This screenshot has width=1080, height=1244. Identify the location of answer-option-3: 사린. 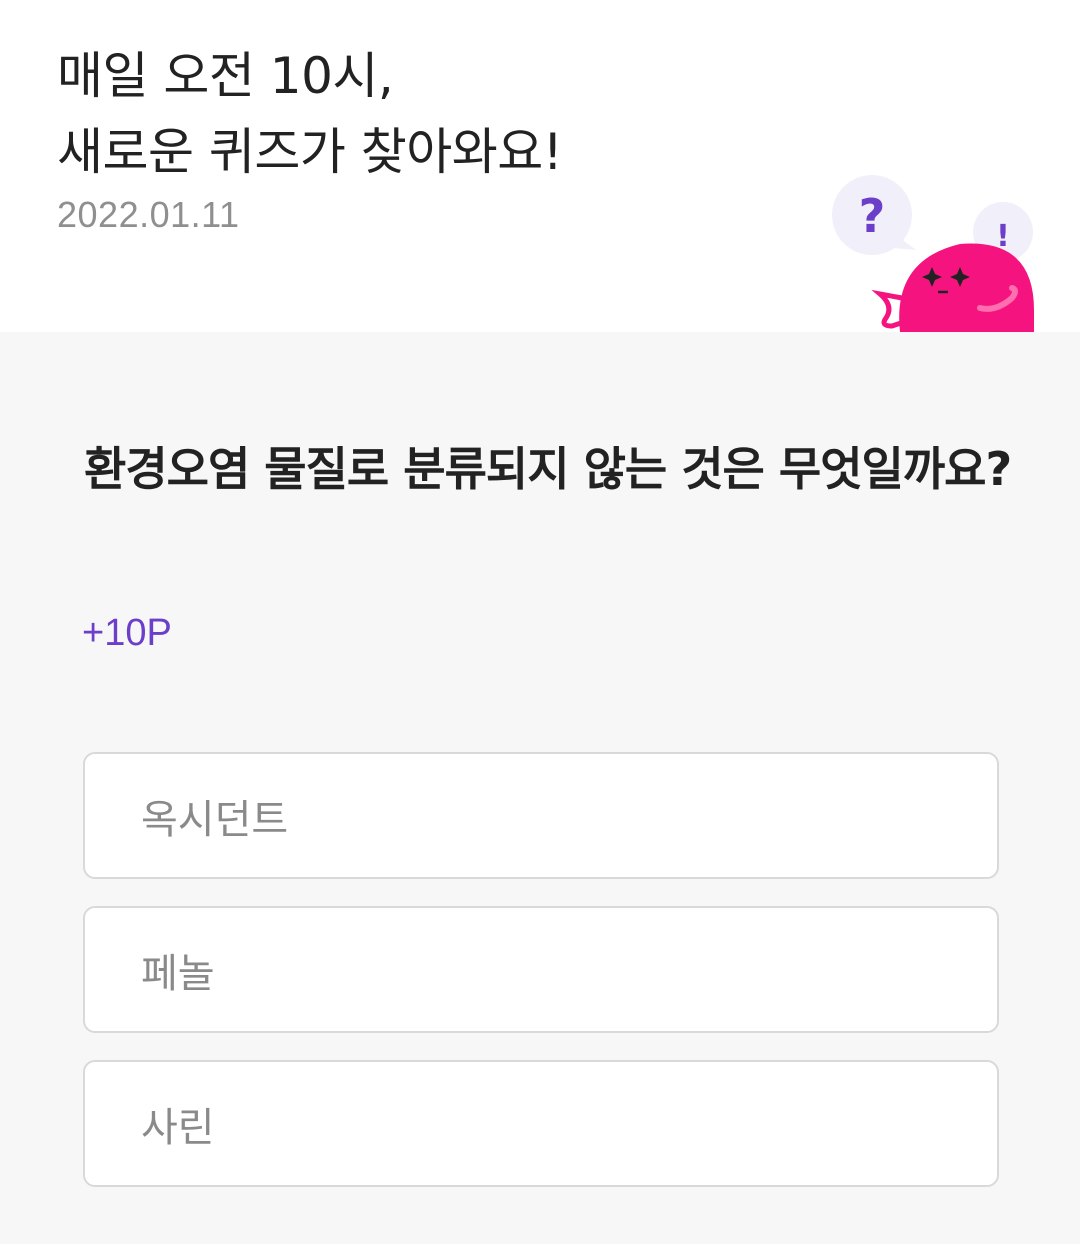
(541, 1123).